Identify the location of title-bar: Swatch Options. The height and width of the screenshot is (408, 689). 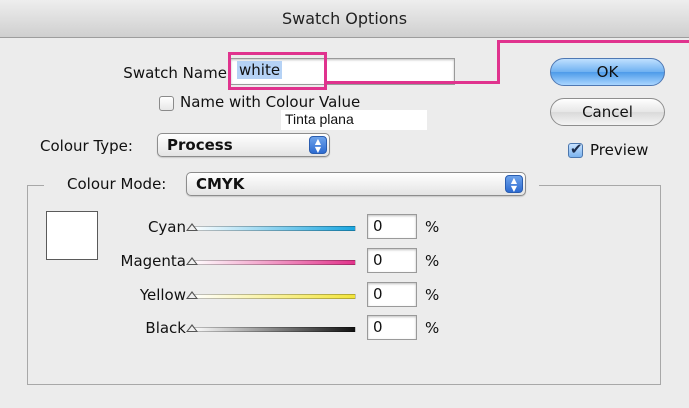
(344, 19).